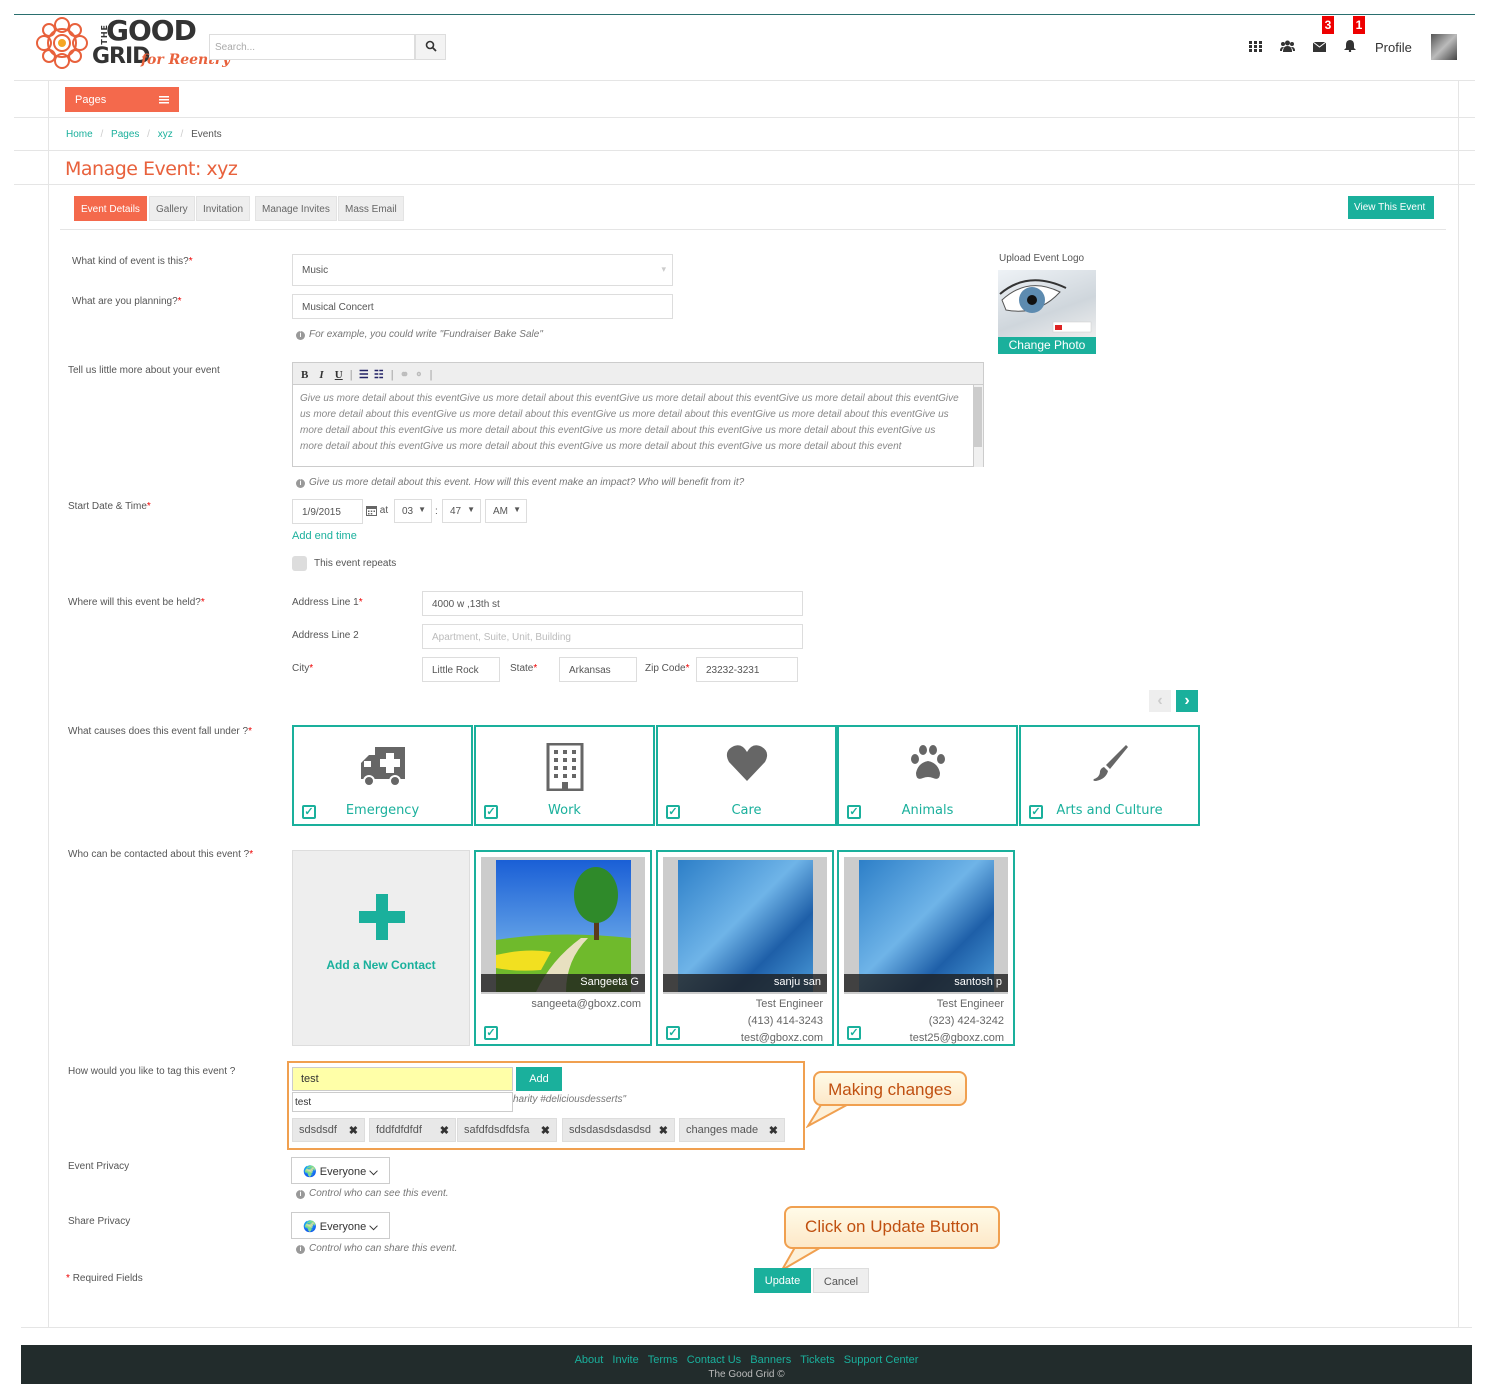  I want to click on cause-care: ✓ Care, so click(746, 775).